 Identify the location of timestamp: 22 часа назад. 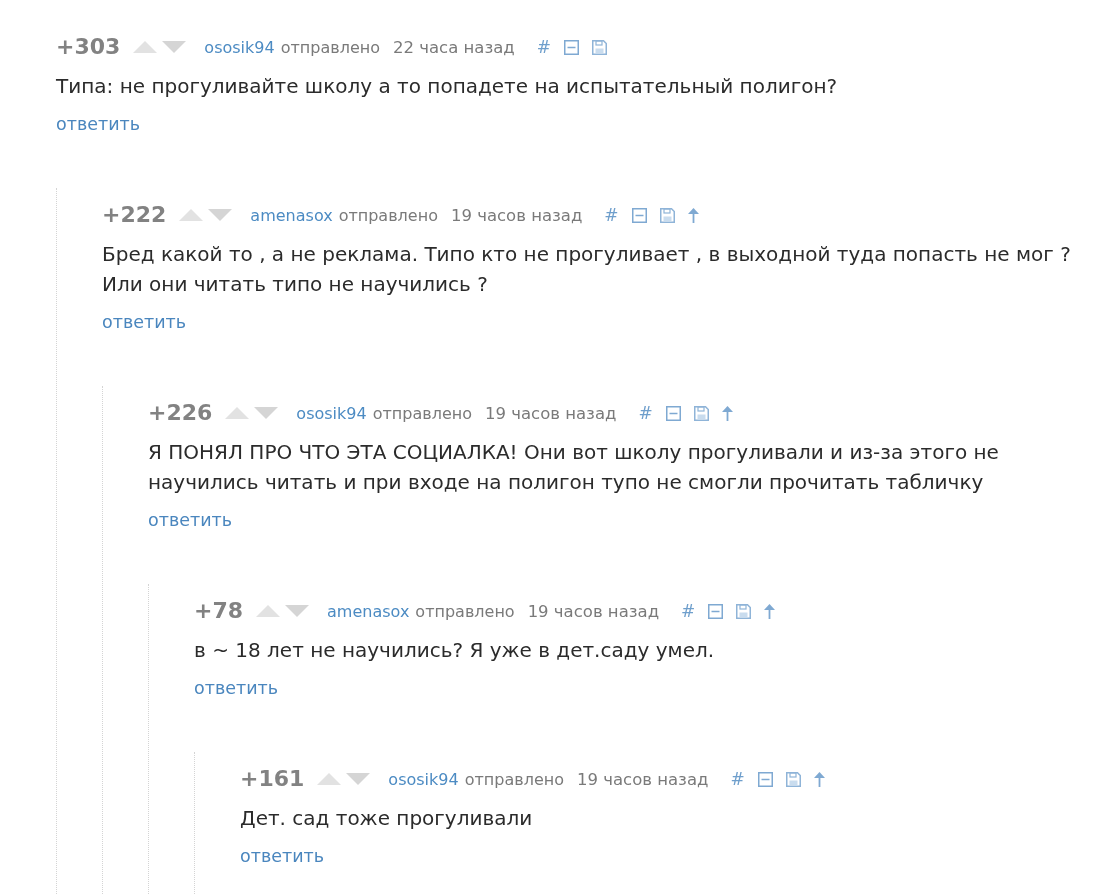
(453, 47).